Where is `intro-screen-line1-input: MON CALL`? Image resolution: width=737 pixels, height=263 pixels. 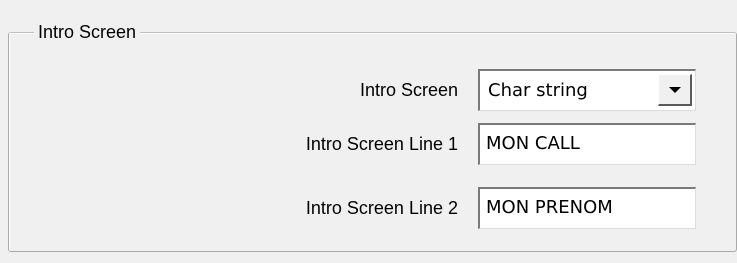
intro-screen-line1-input: MON CALL is located at coordinates (587, 144).